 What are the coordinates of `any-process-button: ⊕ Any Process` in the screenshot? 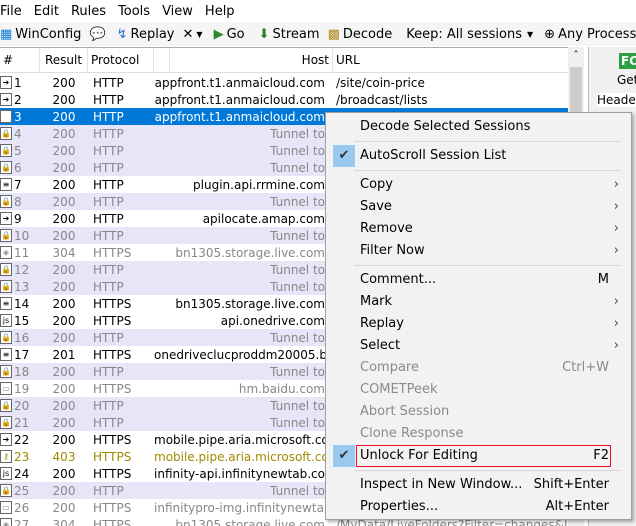 It's located at (590, 34).